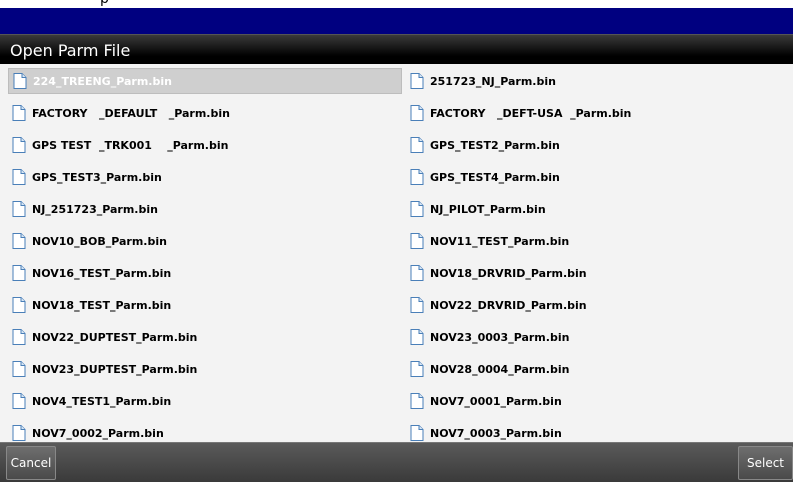 The width and height of the screenshot is (793, 482). What do you see at coordinates (531, 113) in the screenshot?
I see `file-name: FACTORY _DEFT-USA _Parm.bin` at bounding box center [531, 113].